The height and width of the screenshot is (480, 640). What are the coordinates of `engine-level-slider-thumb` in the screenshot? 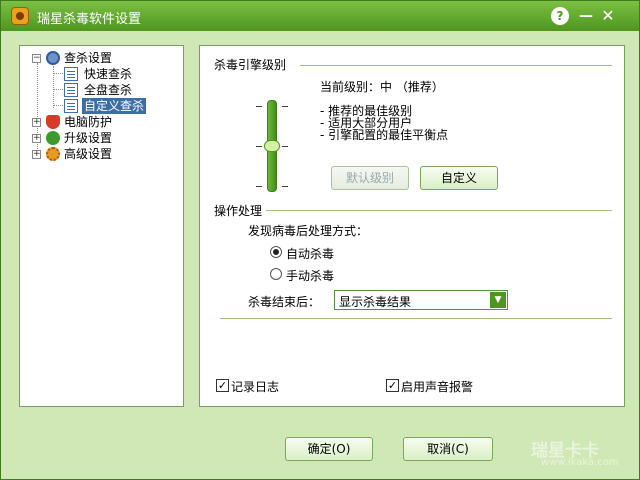 It's located at (272, 146).